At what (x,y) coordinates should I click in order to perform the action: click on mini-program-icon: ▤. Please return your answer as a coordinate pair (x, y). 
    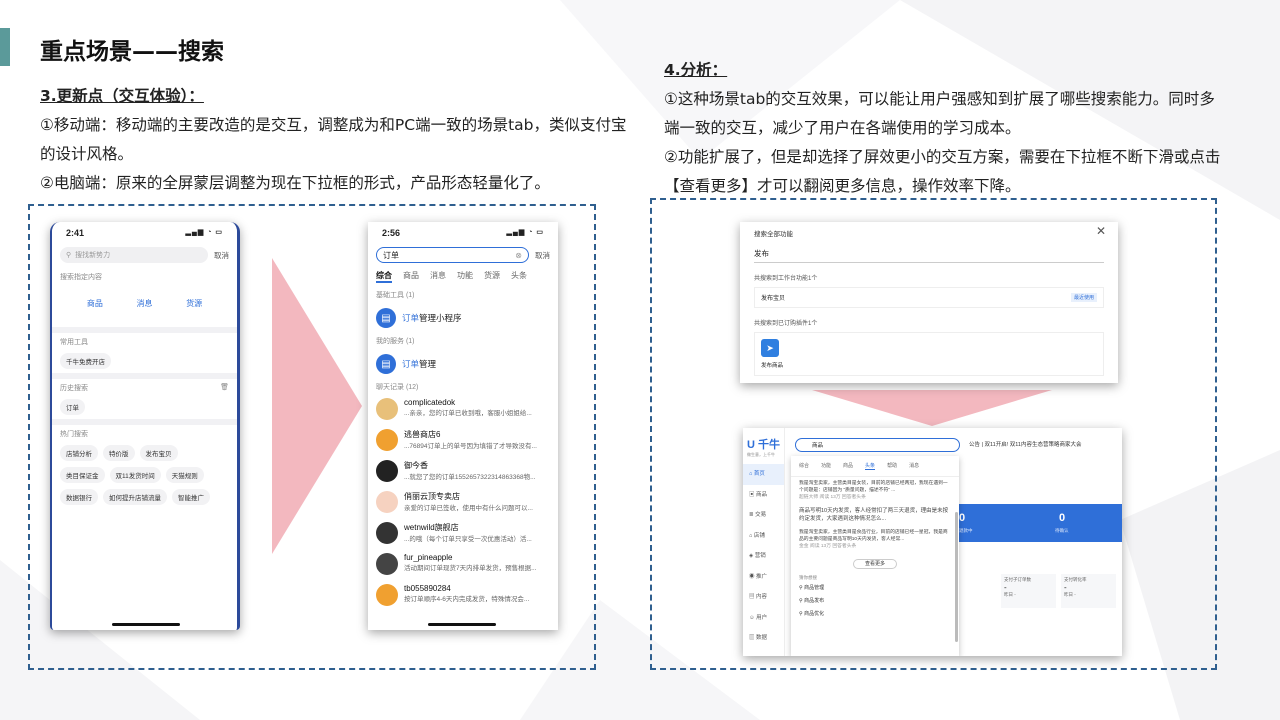
    Looking at the image, I should click on (386, 318).